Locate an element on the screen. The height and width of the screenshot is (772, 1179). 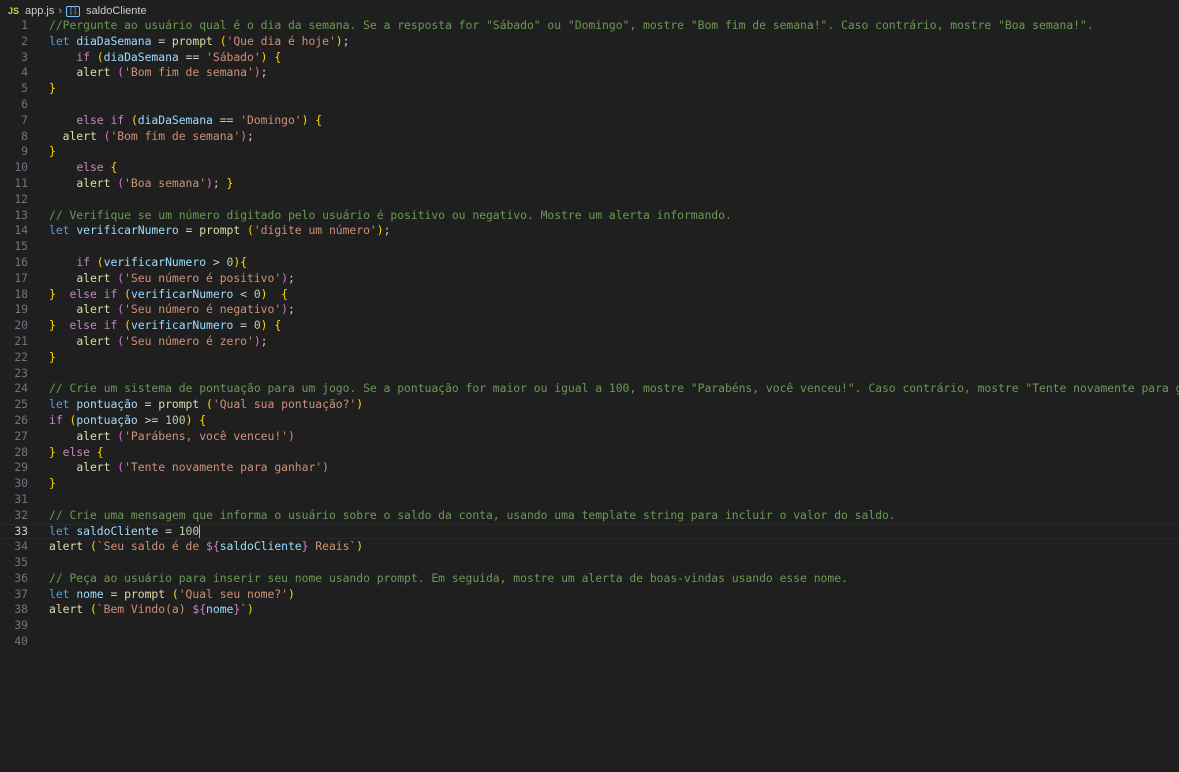
breadcrumb-file: app.js is located at coordinates (39, 11).